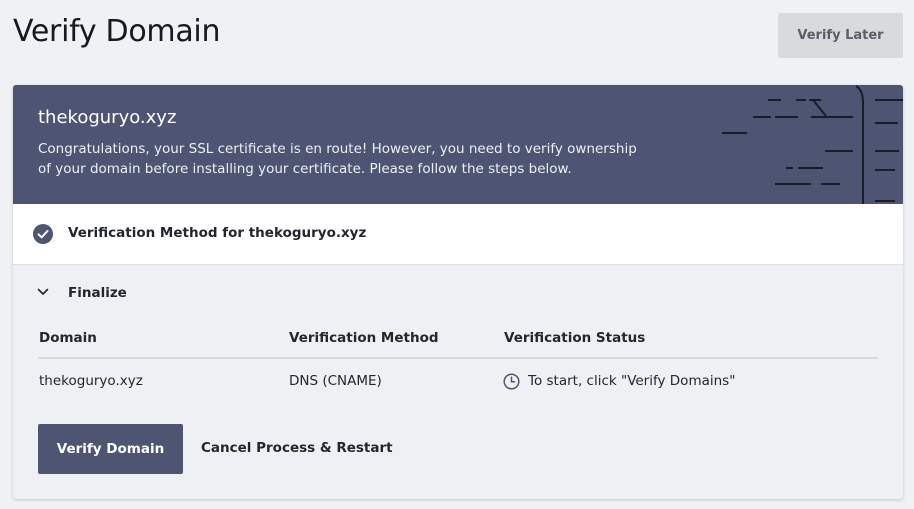  Describe the element at coordinates (217, 233) in the screenshot. I see `verification-method-label: Verification Method for thekoguryo.xyz` at that location.